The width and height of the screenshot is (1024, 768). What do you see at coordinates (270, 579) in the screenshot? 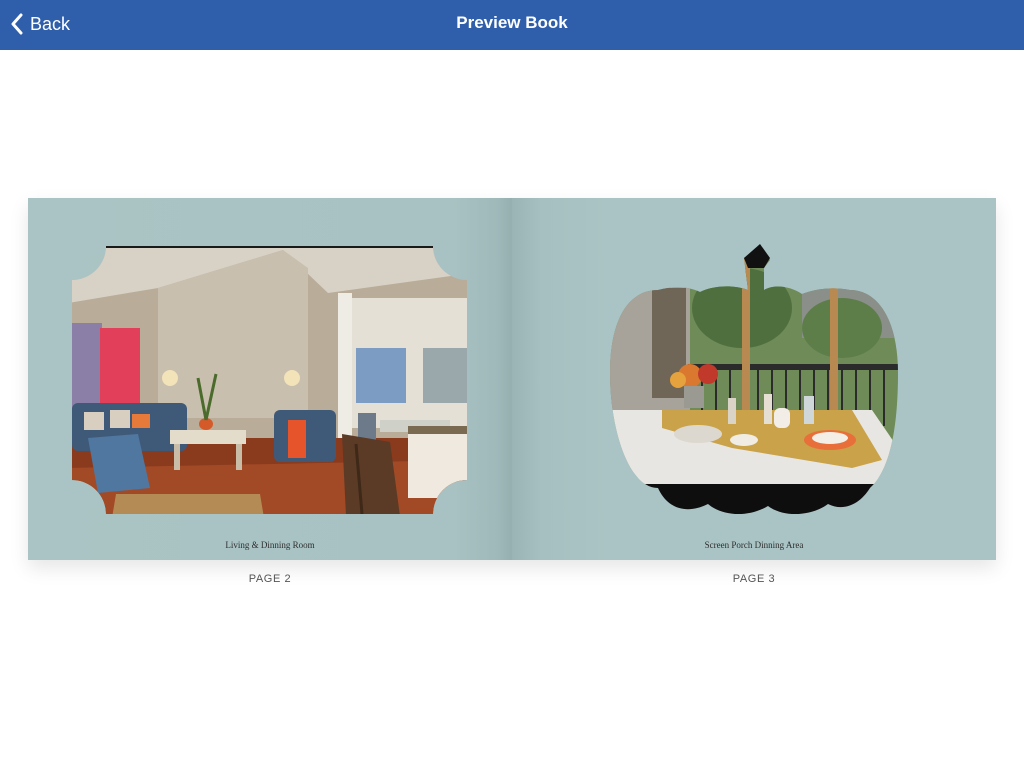
I see `page-number-label: PAGE 2` at bounding box center [270, 579].